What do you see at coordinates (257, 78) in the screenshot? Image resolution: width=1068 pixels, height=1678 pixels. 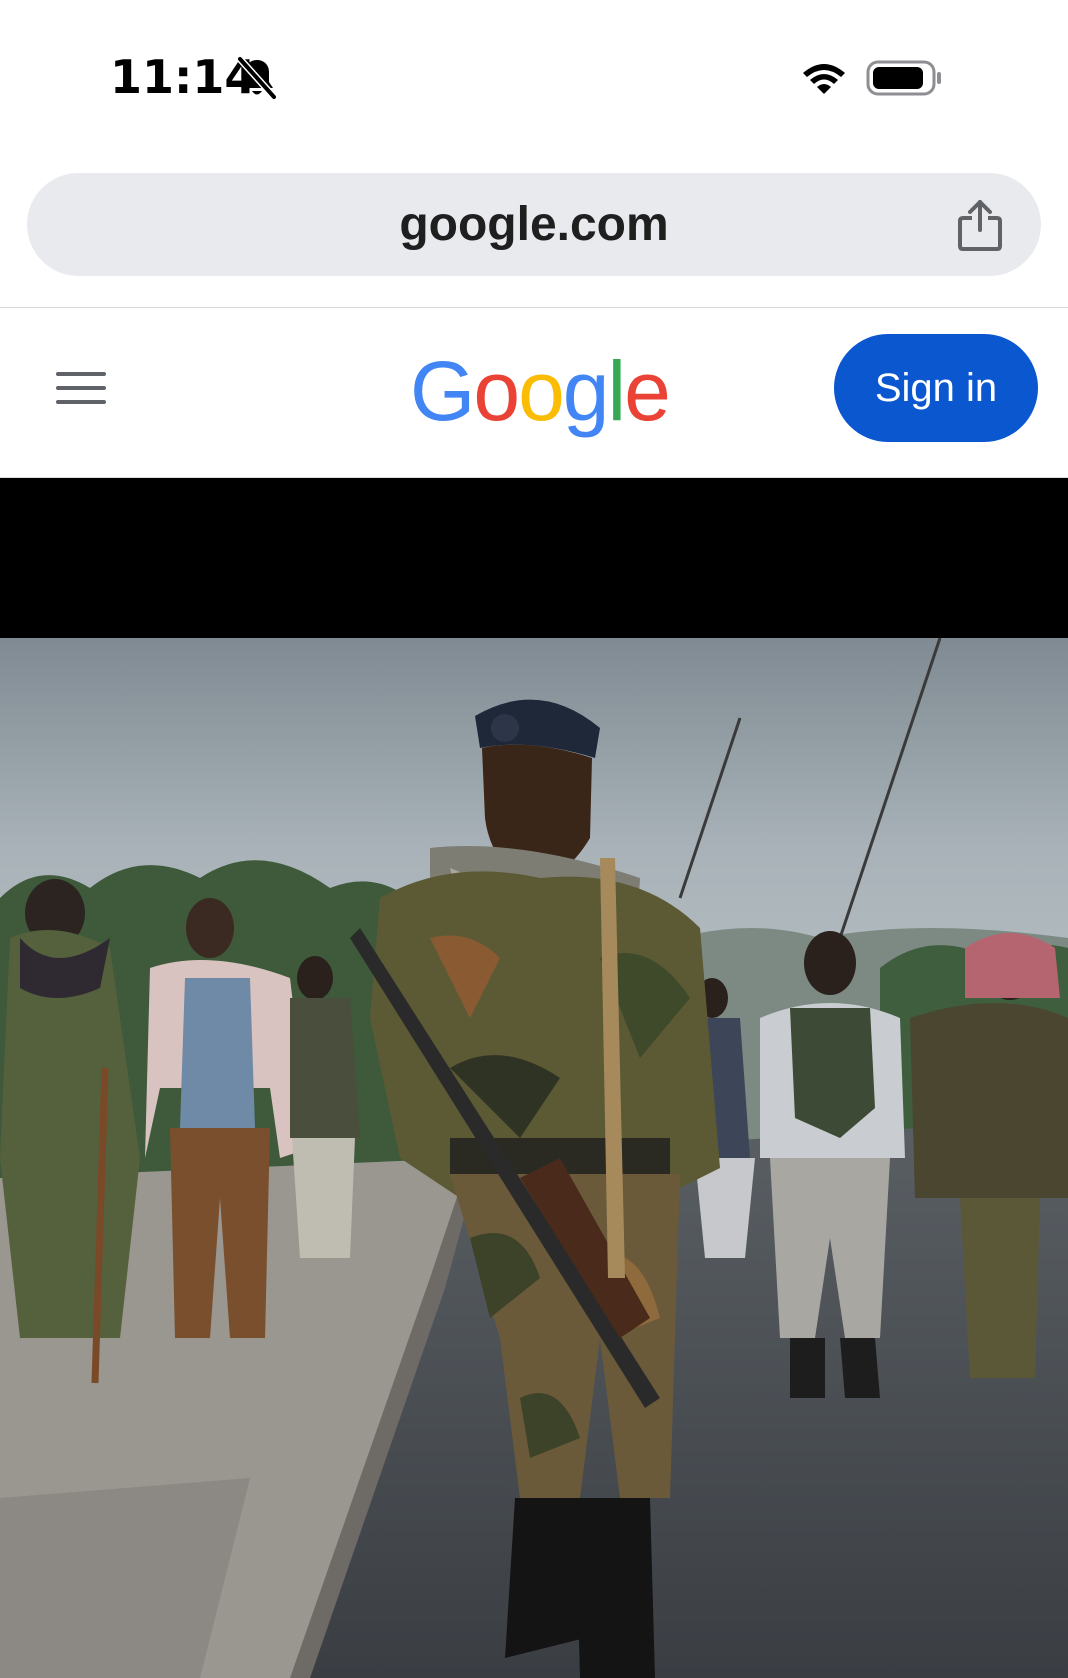 I see `bell-off-icon` at bounding box center [257, 78].